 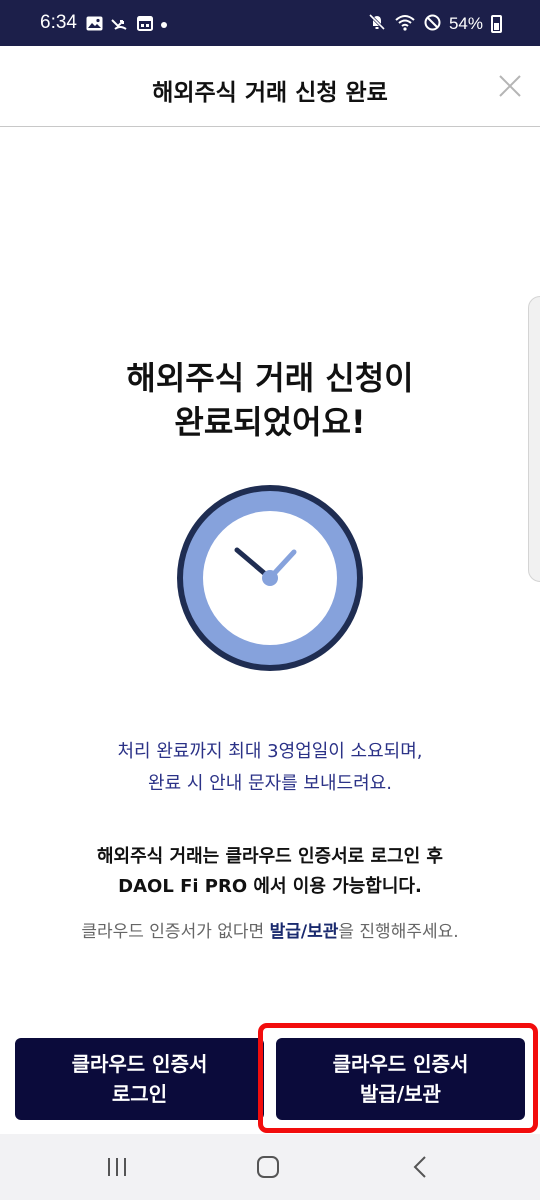 What do you see at coordinates (94, 25) in the screenshot?
I see `image-icon` at bounding box center [94, 25].